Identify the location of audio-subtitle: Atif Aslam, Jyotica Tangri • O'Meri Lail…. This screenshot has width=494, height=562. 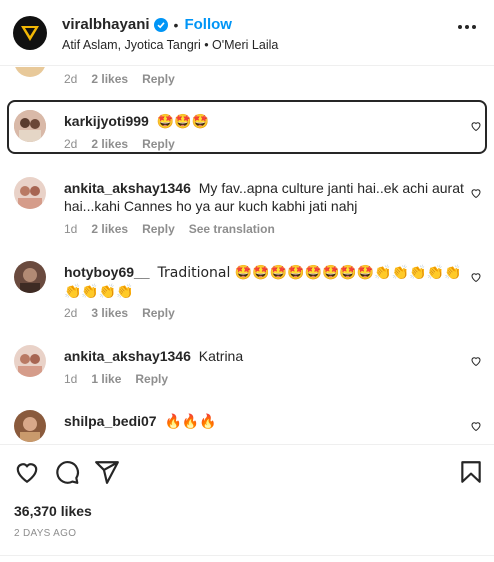
(170, 45).